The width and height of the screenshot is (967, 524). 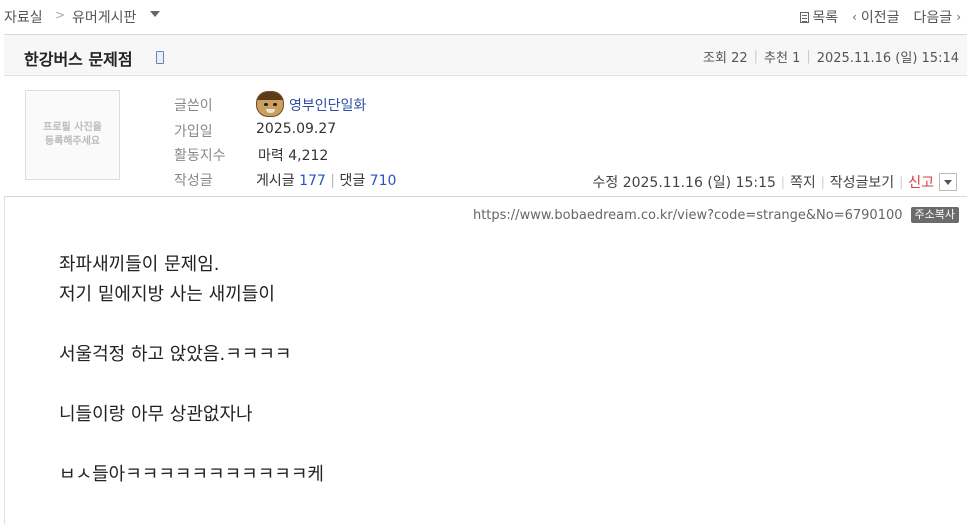 I want to click on post-meta: 조회 22 | 추천 1 | 2025.11.16 (일) 15:14, so click(x=831, y=56).